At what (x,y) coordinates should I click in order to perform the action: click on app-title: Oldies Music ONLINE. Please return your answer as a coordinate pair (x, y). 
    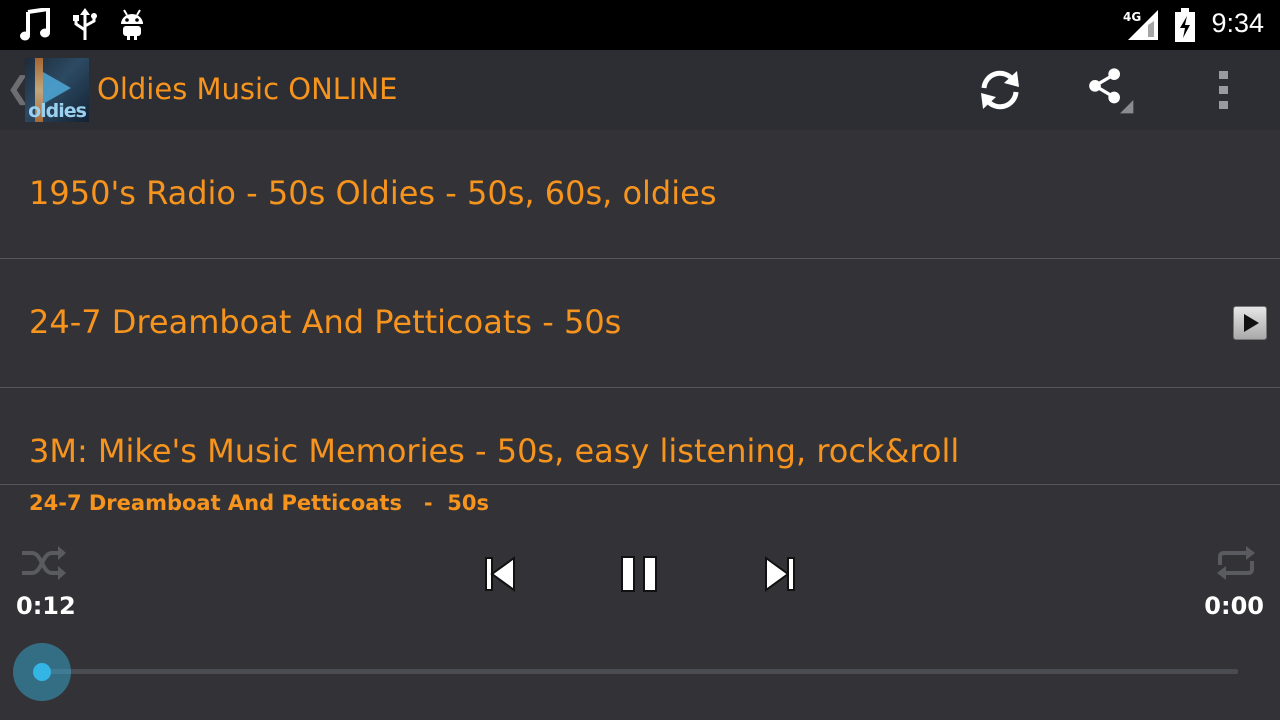
    Looking at the image, I should click on (247, 89).